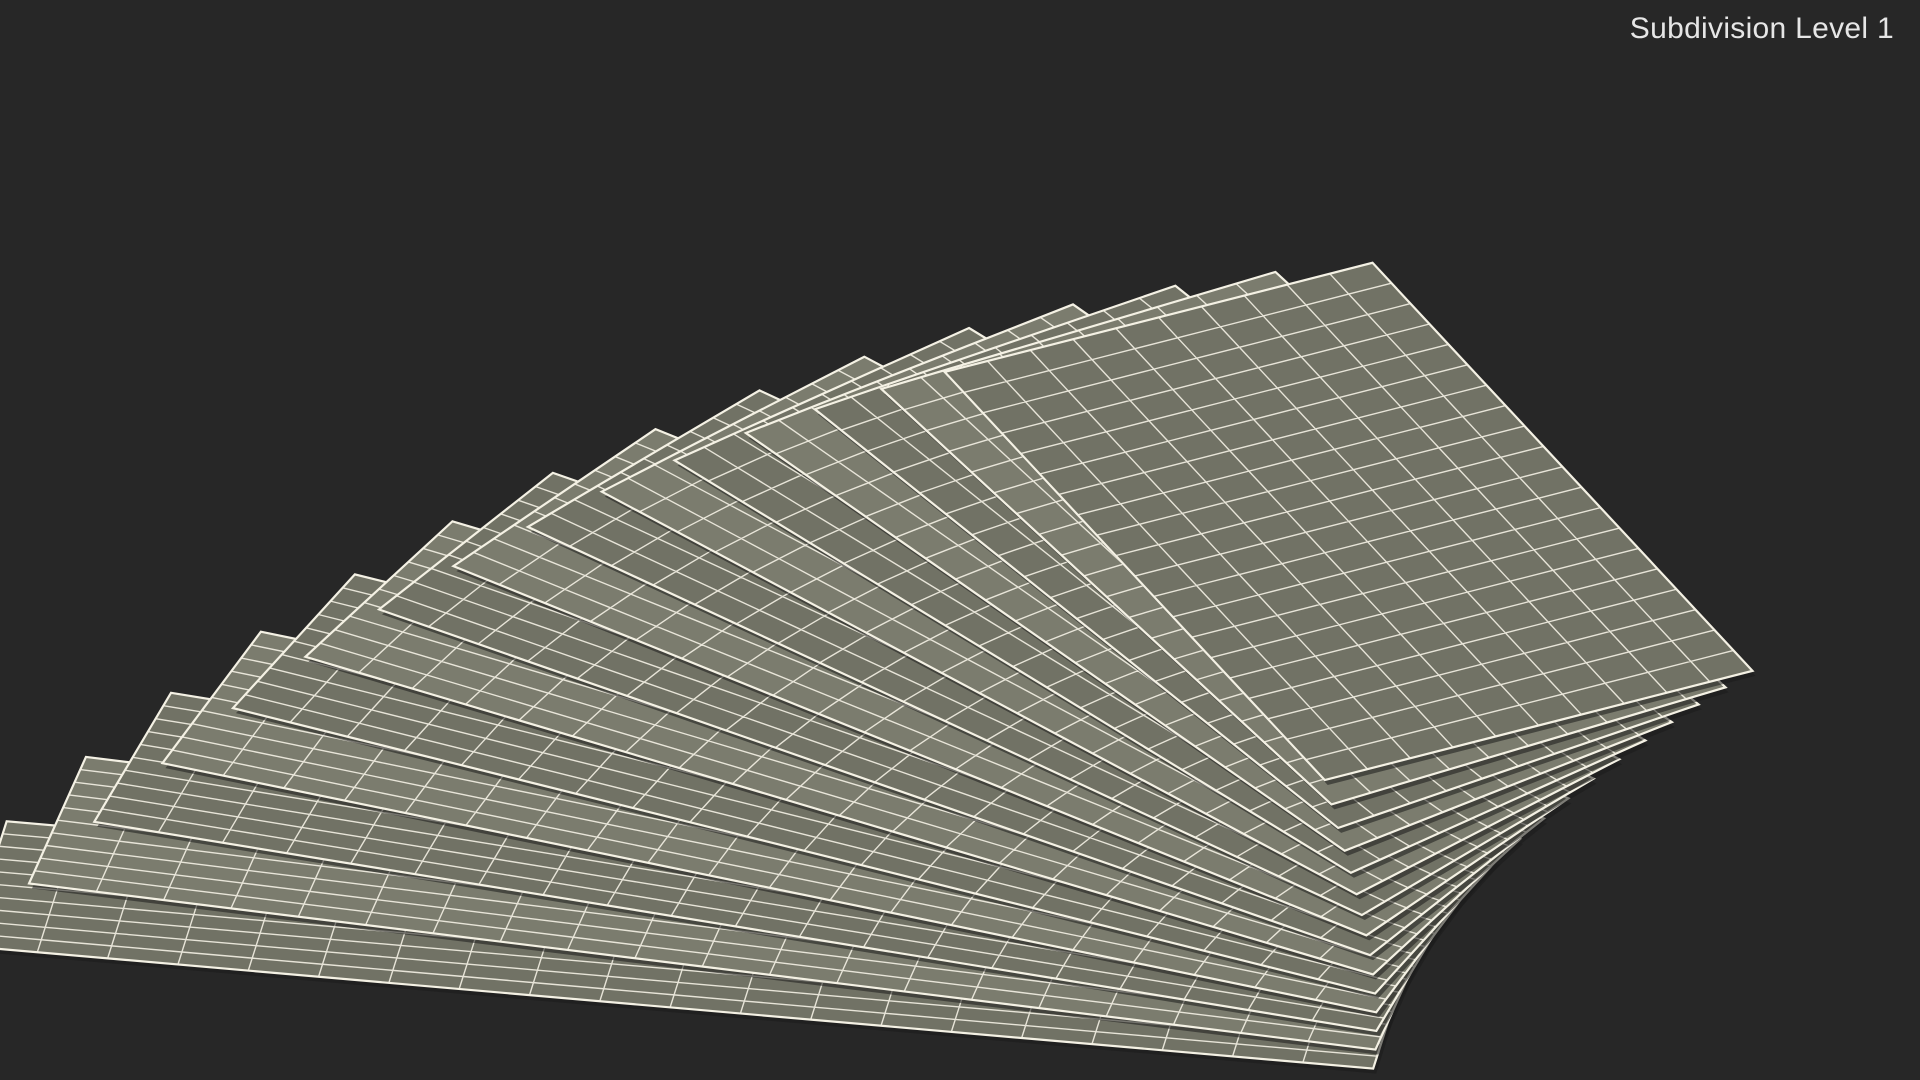  Describe the element at coordinates (1761, 28) in the screenshot. I see `subdivision-level-label: Subdivision Level 1` at that location.